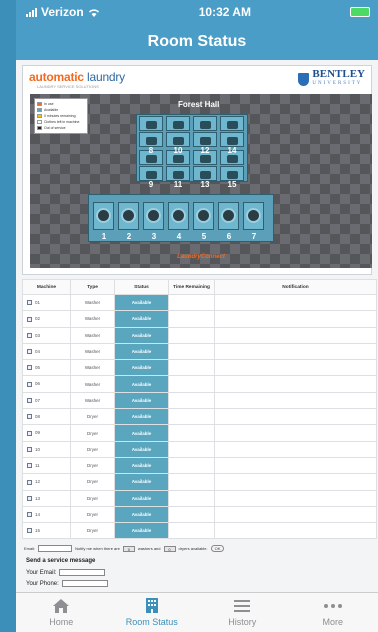  What do you see at coordinates (169, 548) in the screenshot?
I see `dryers-select: 0` at bounding box center [169, 548].